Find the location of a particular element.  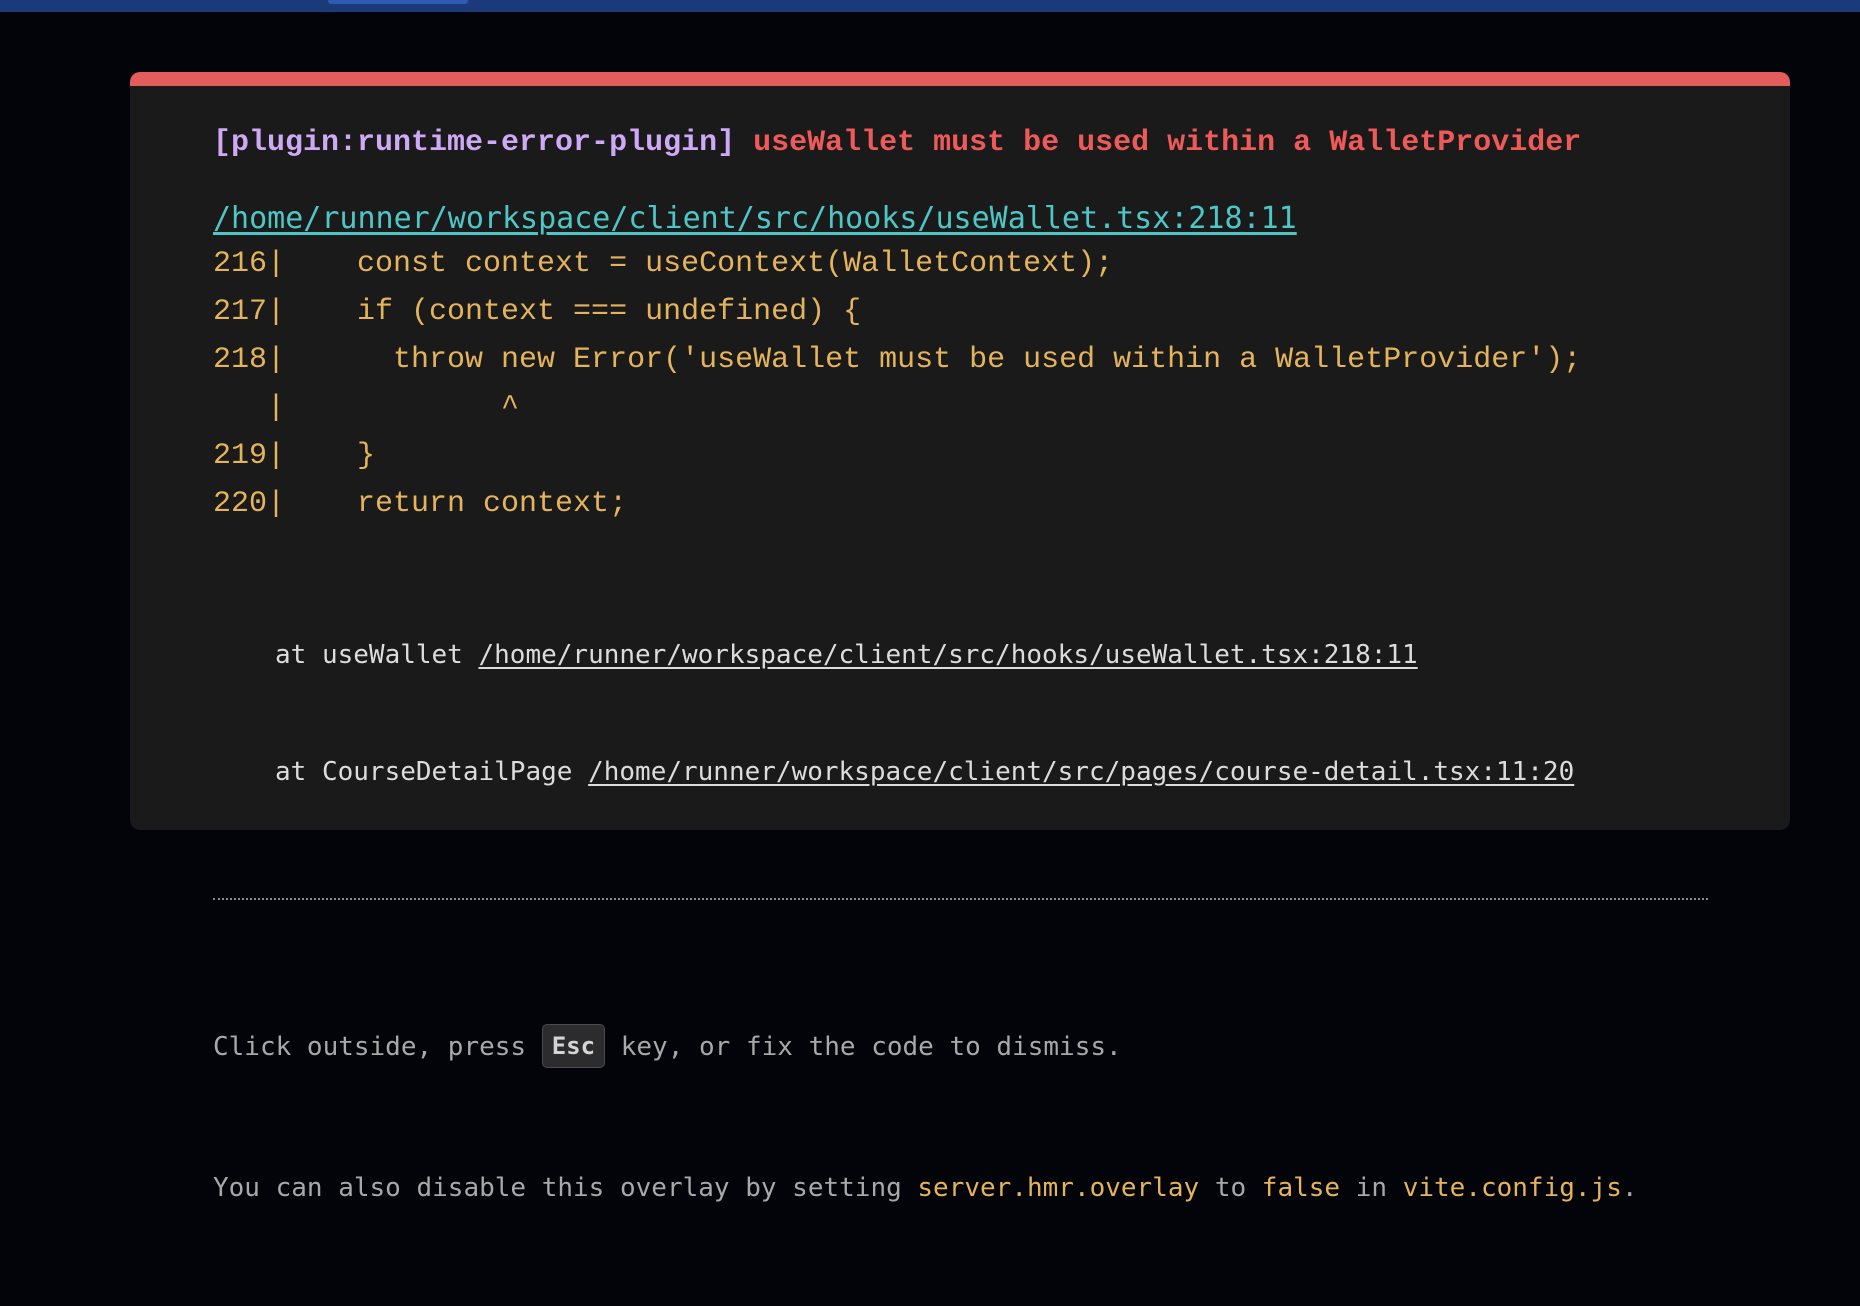

tip-text: in is located at coordinates (1371, 1188).